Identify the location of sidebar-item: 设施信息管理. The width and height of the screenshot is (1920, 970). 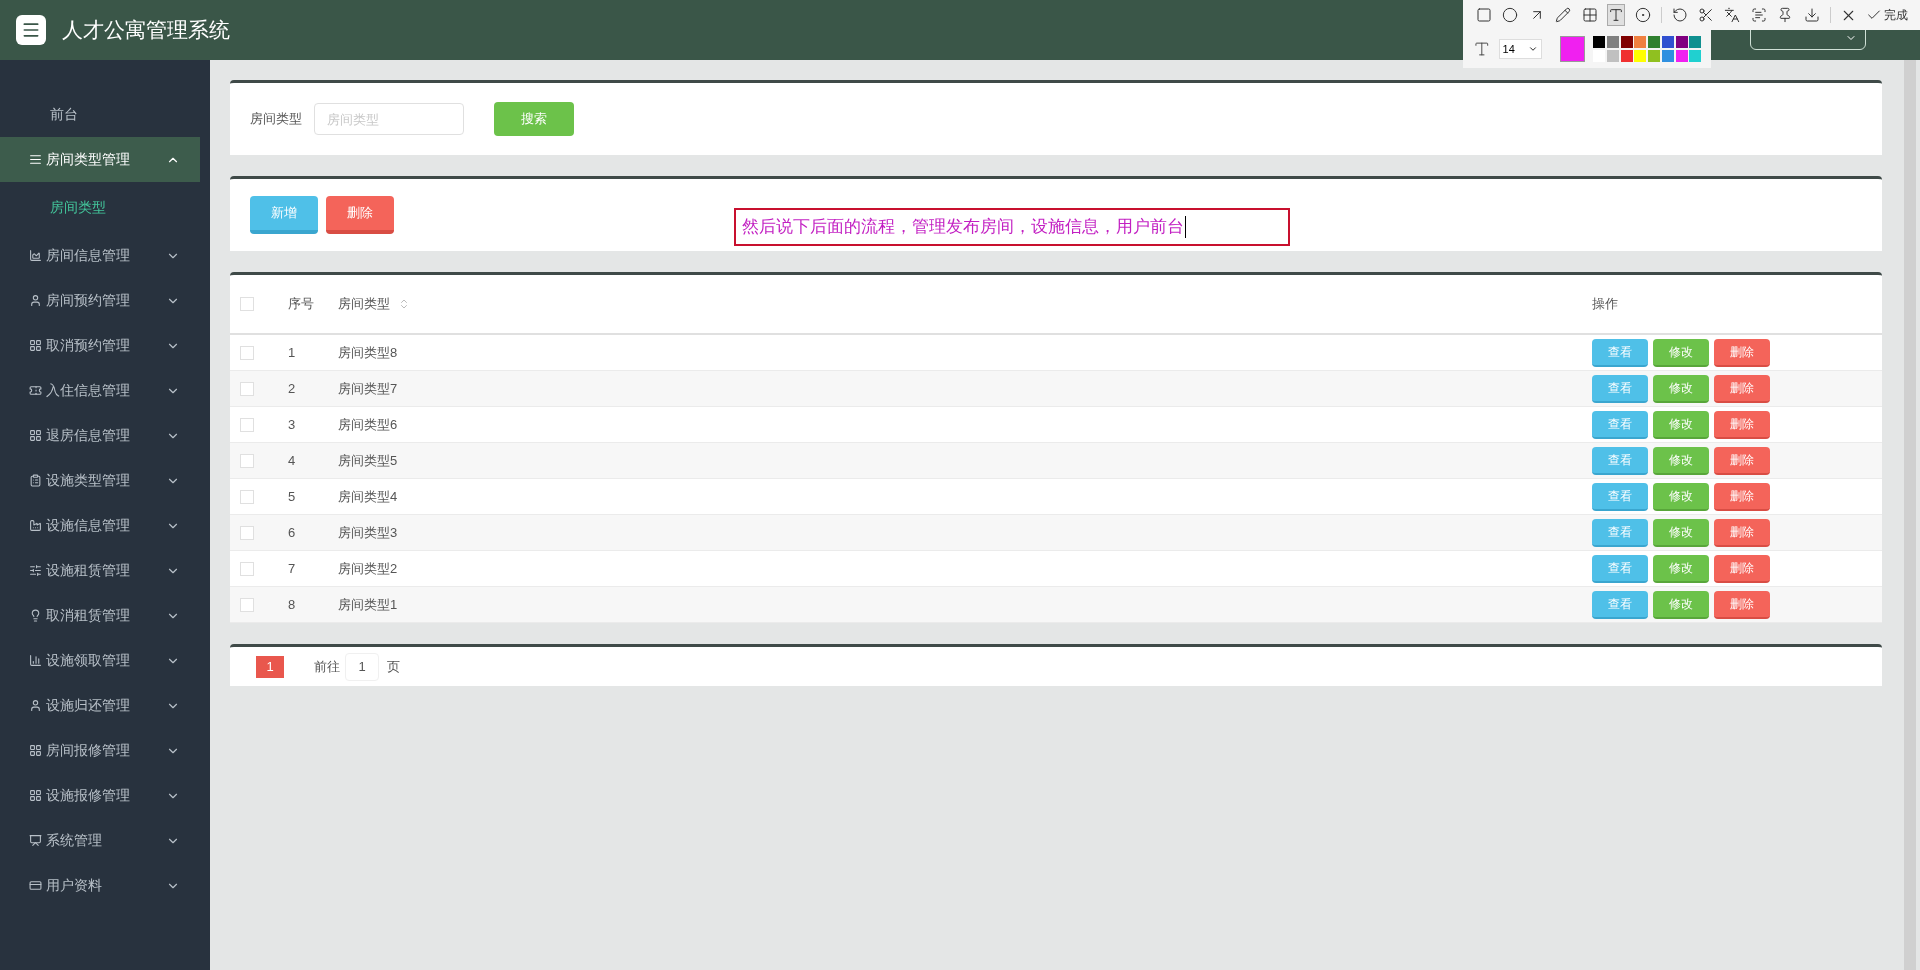
(100, 525).